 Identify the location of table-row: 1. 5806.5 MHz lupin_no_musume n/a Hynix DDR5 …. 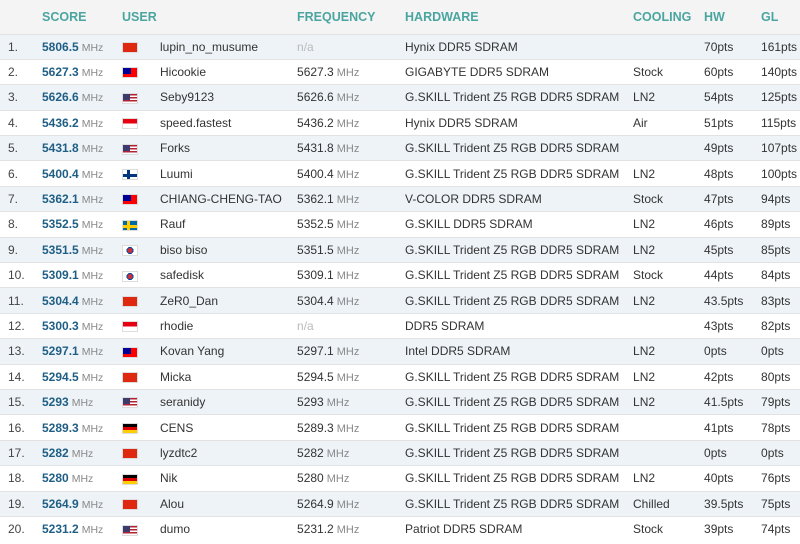
(400, 47).